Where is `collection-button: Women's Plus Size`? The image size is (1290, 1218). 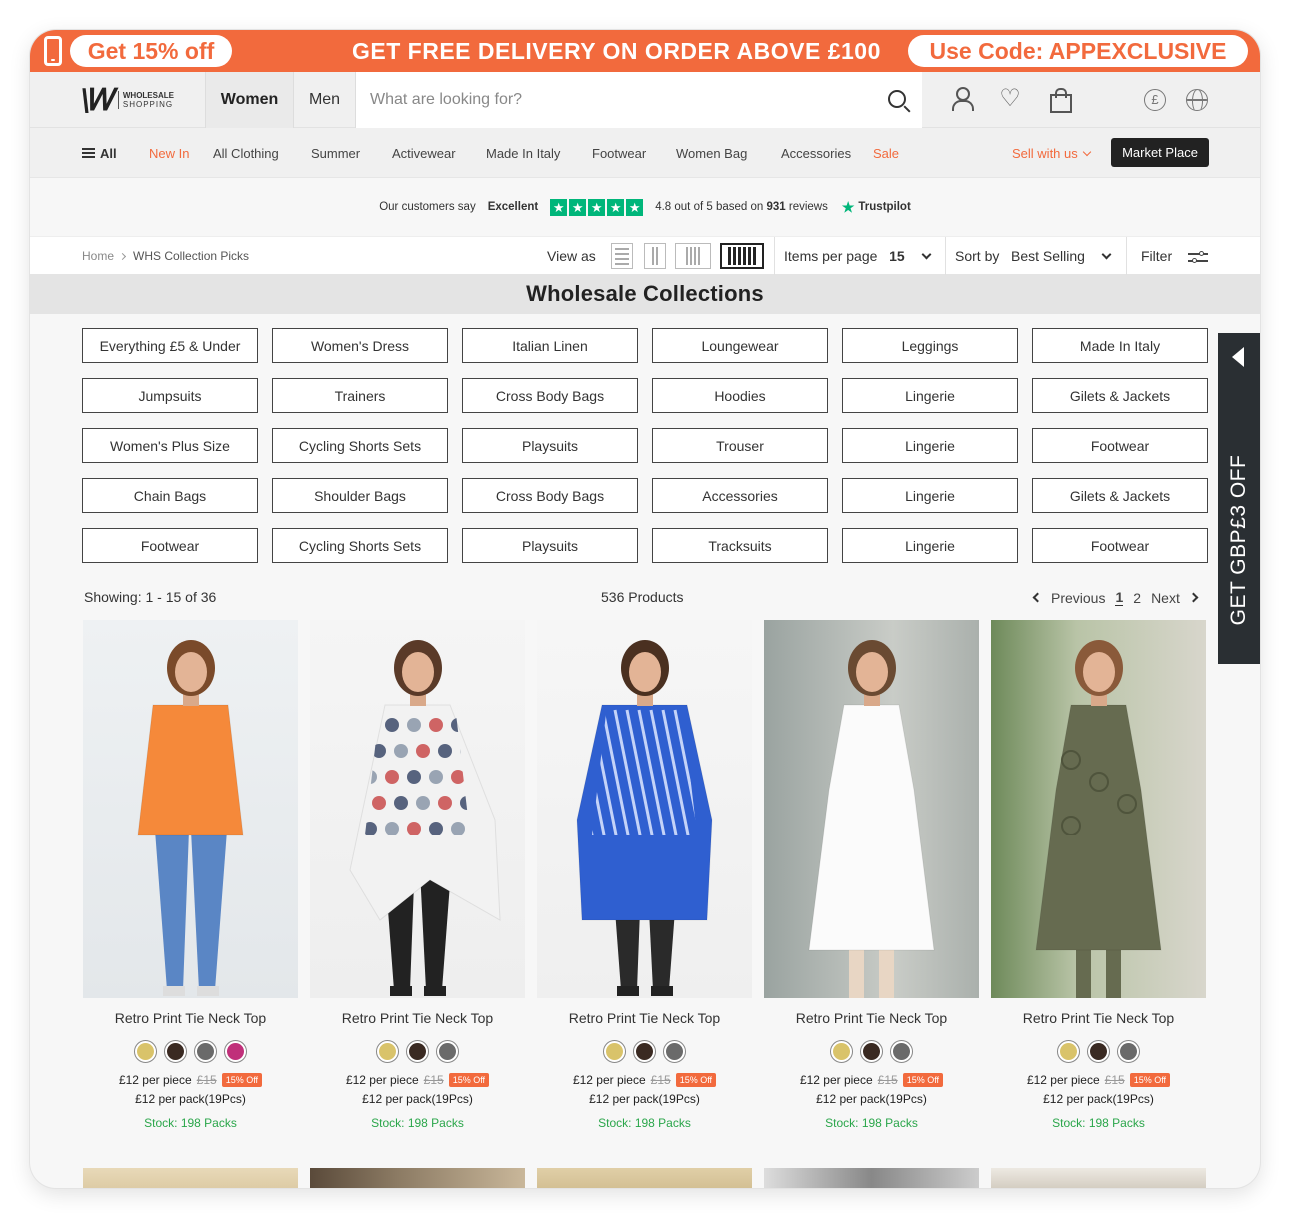 collection-button: Women's Plus Size is located at coordinates (170, 445).